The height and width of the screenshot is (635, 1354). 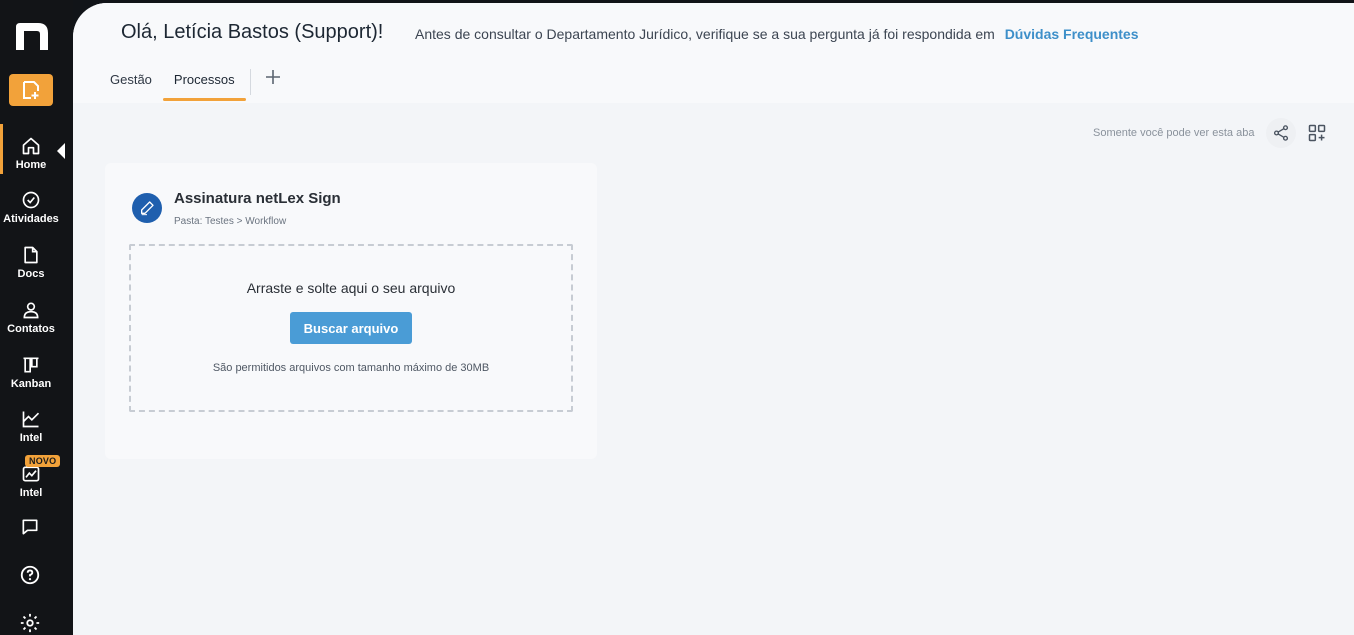 What do you see at coordinates (252, 32) in the screenshot?
I see `greeting: Olá, Letícia Bastos (Support)!` at bounding box center [252, 32].